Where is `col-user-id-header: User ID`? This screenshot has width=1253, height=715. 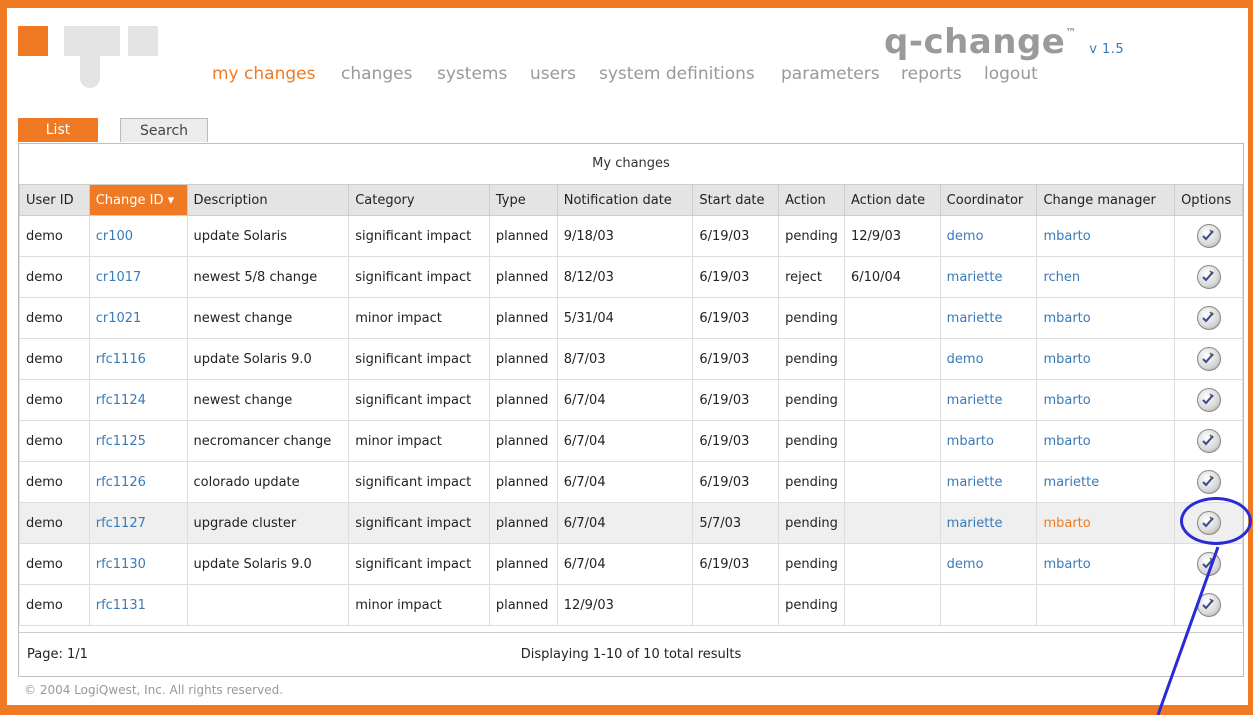
col-user-id-header: User ID is located at coordinates (54, 200).